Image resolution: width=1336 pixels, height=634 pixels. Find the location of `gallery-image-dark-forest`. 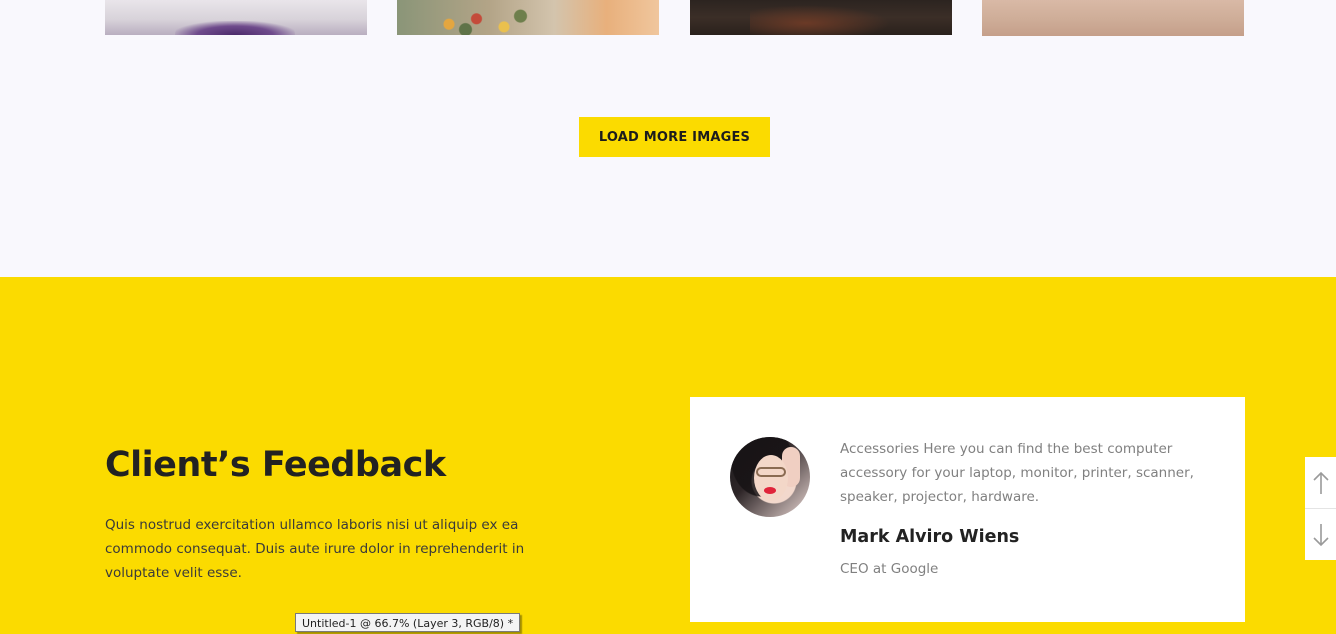

gallery-image-dark-forest is located at coordinates (821, 17).